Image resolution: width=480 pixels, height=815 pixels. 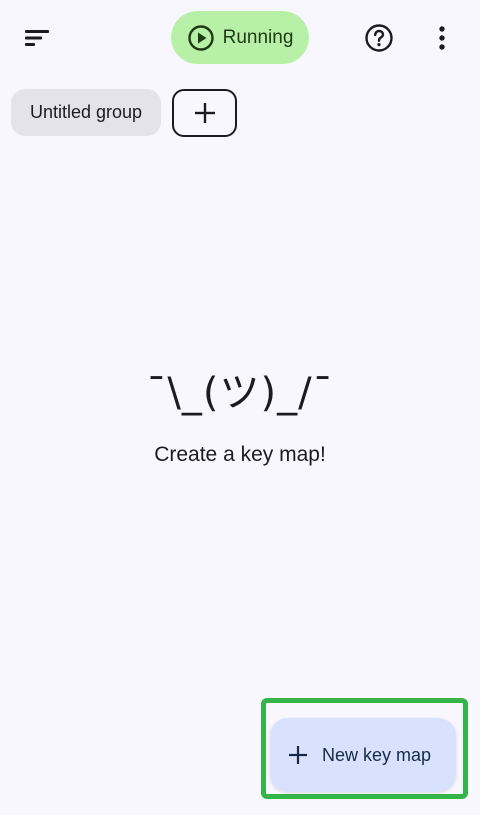 I want to click on new-key-map-button: New key map, so click(x=363, y=755).